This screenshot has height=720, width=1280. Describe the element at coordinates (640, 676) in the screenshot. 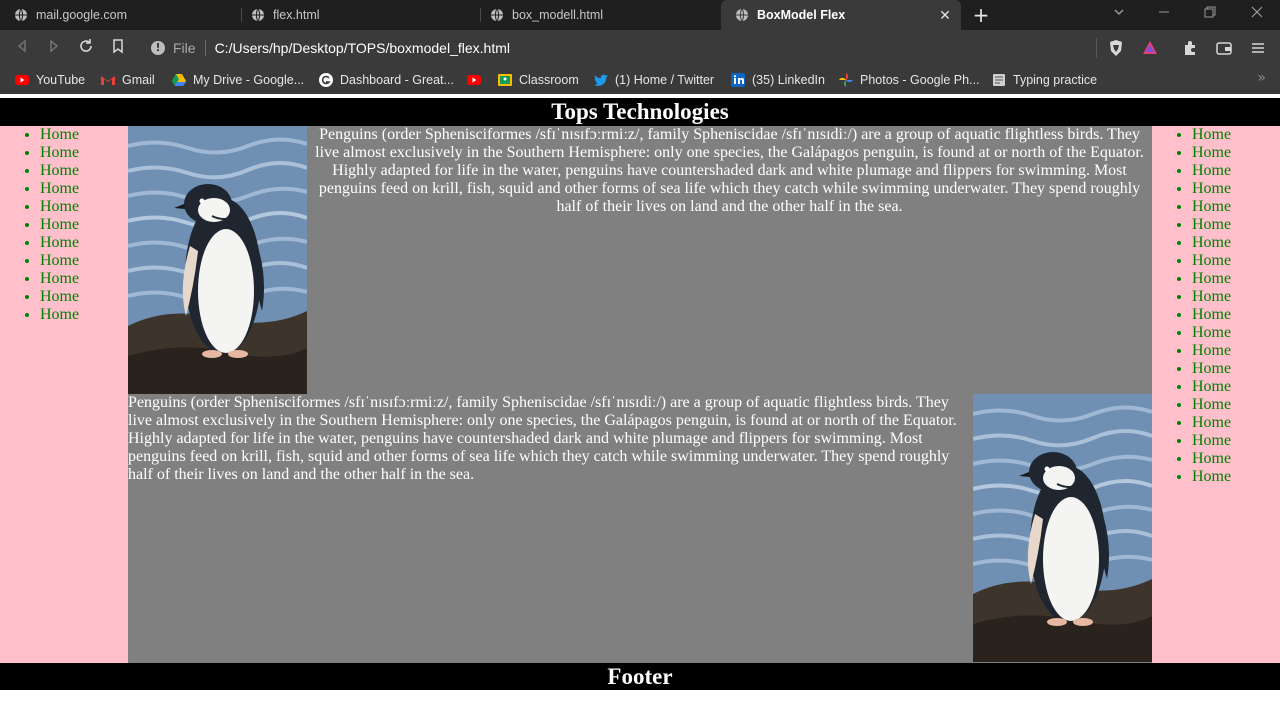

I see `page-footer: Footer` at that location.